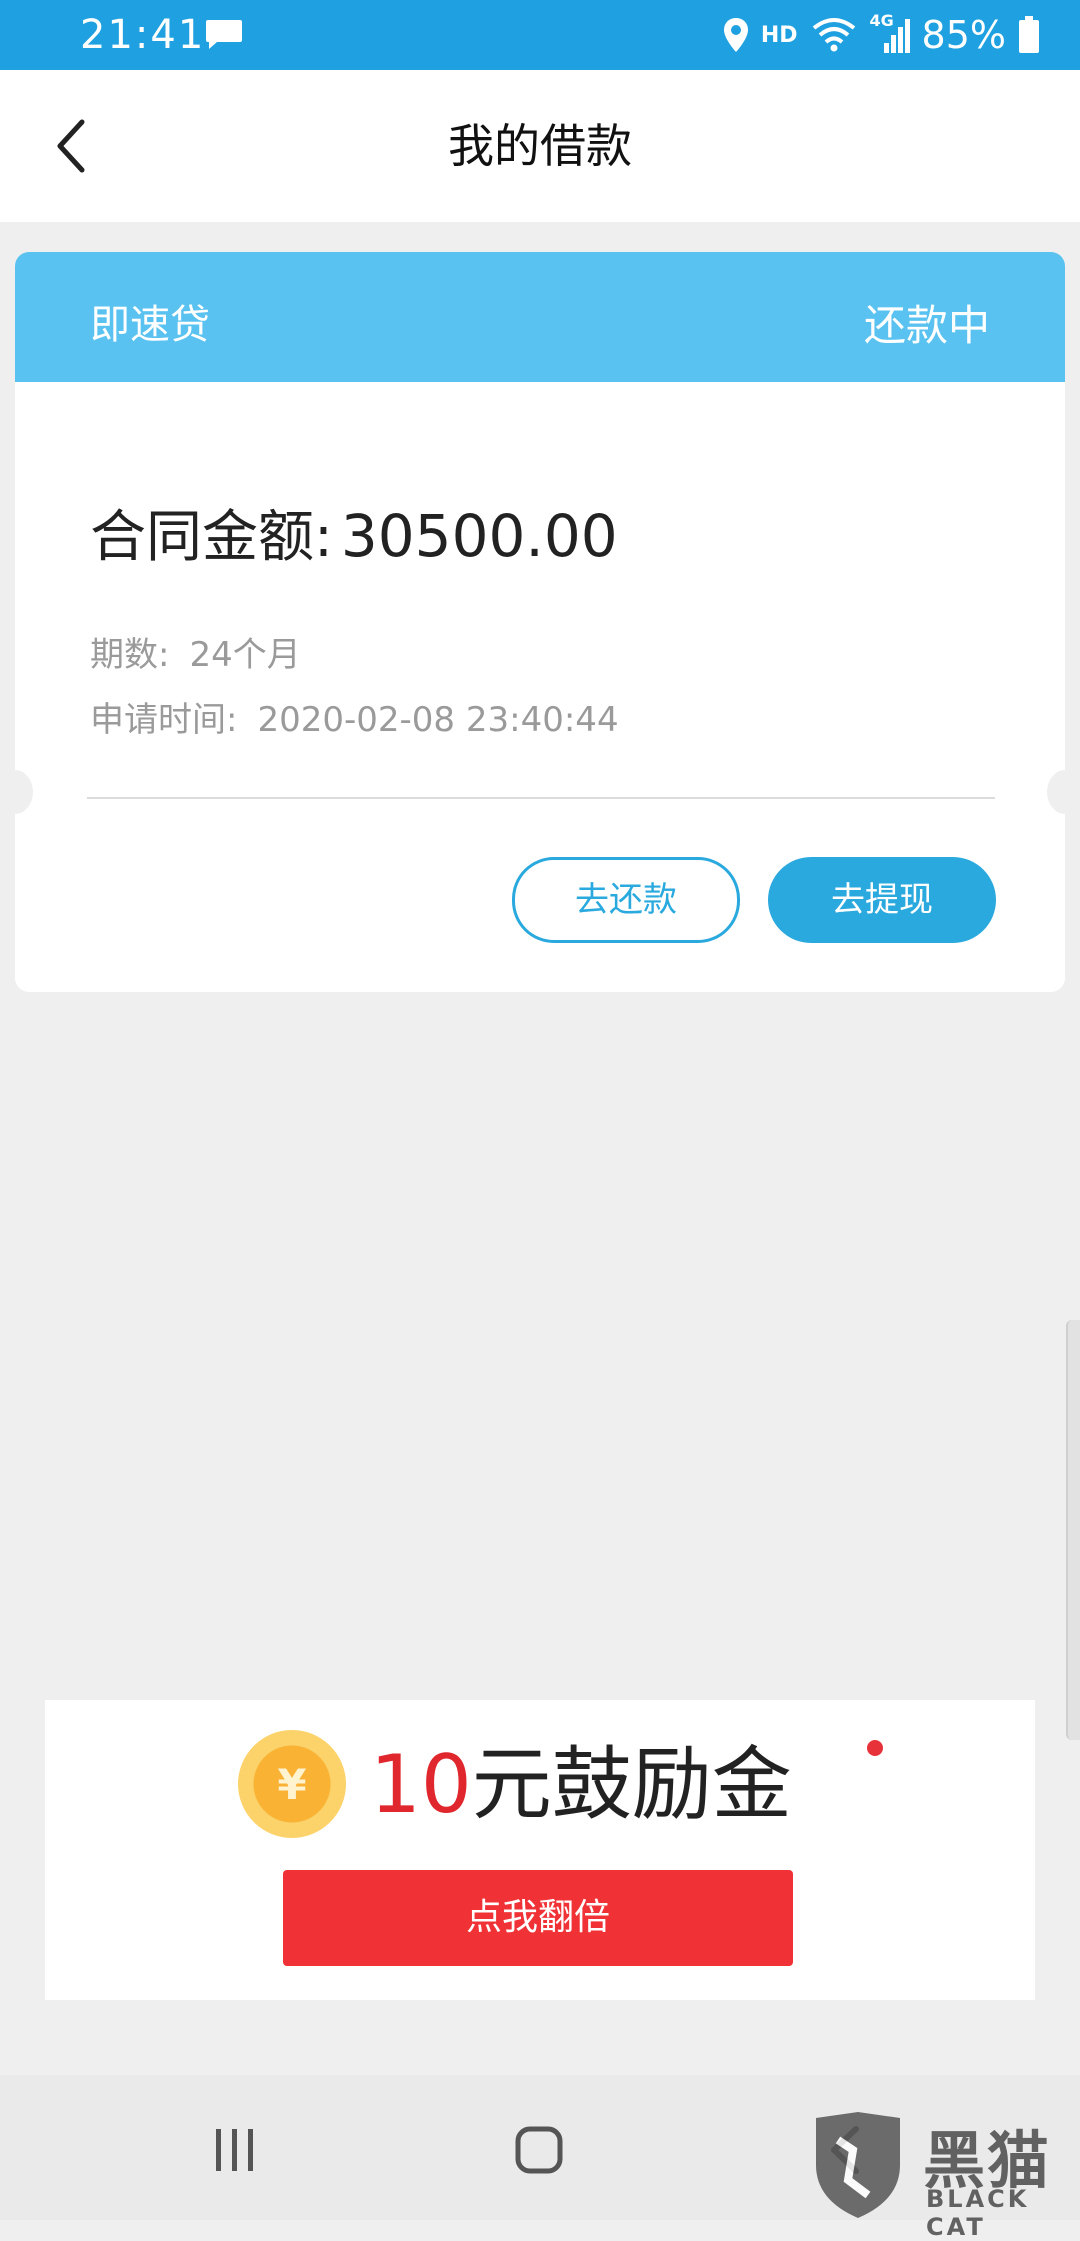 The image size is (1080, 2241). What do you see at coordinates (541, 798) in the screenshot?
I see `card-divider` at bounding box center [541, 798].